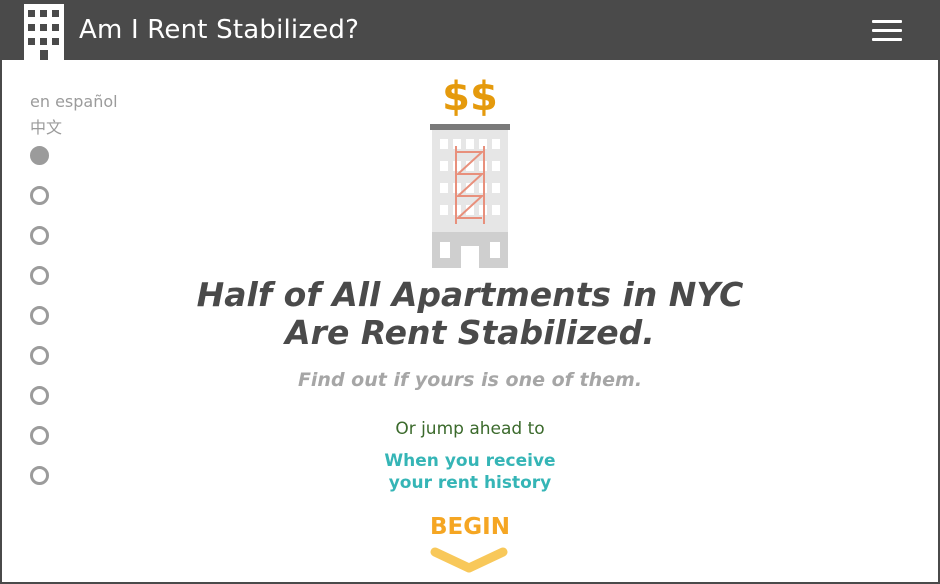 The image size is (940, 584). What do you see at coordinates (470, 483) in the screenshot?
I see `jump-link-rent-history-line-2: your rent history` at bounding box center [470, 483].